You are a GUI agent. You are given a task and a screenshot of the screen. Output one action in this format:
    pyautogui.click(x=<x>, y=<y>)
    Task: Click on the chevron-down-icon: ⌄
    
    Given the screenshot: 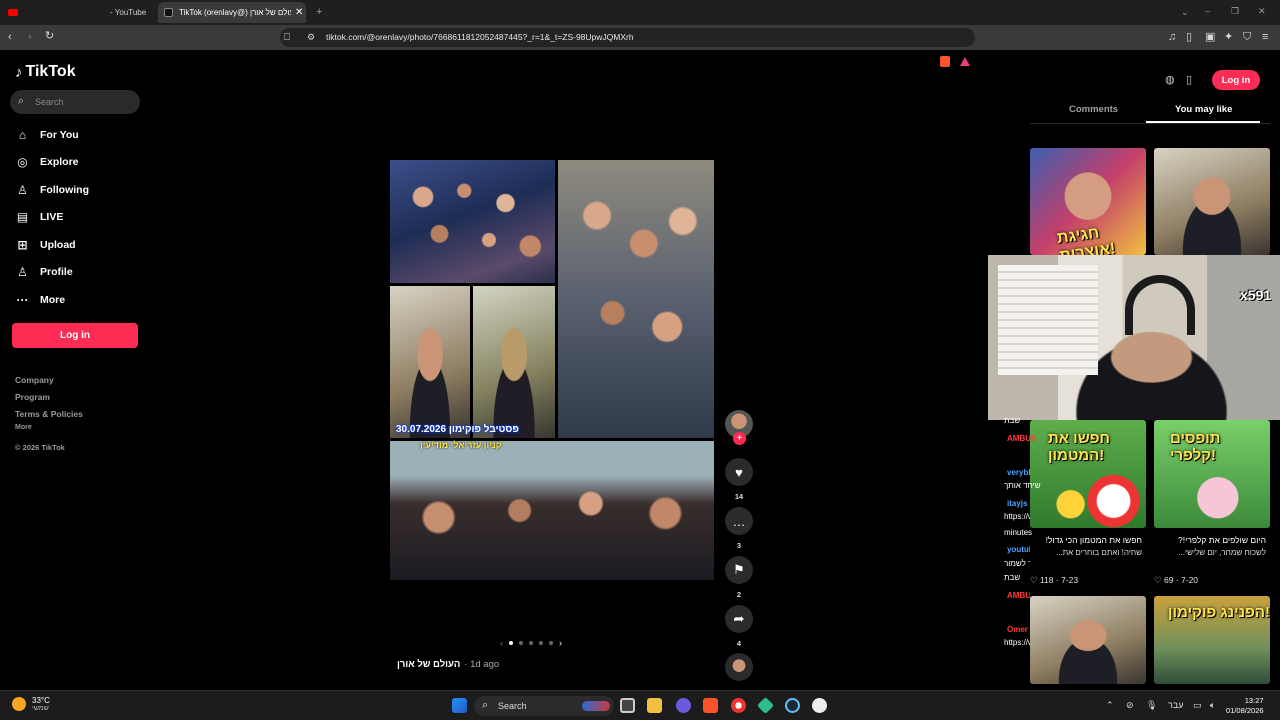 What is the action you would take?
    pyautogui.click(x=1185, y=12)
    